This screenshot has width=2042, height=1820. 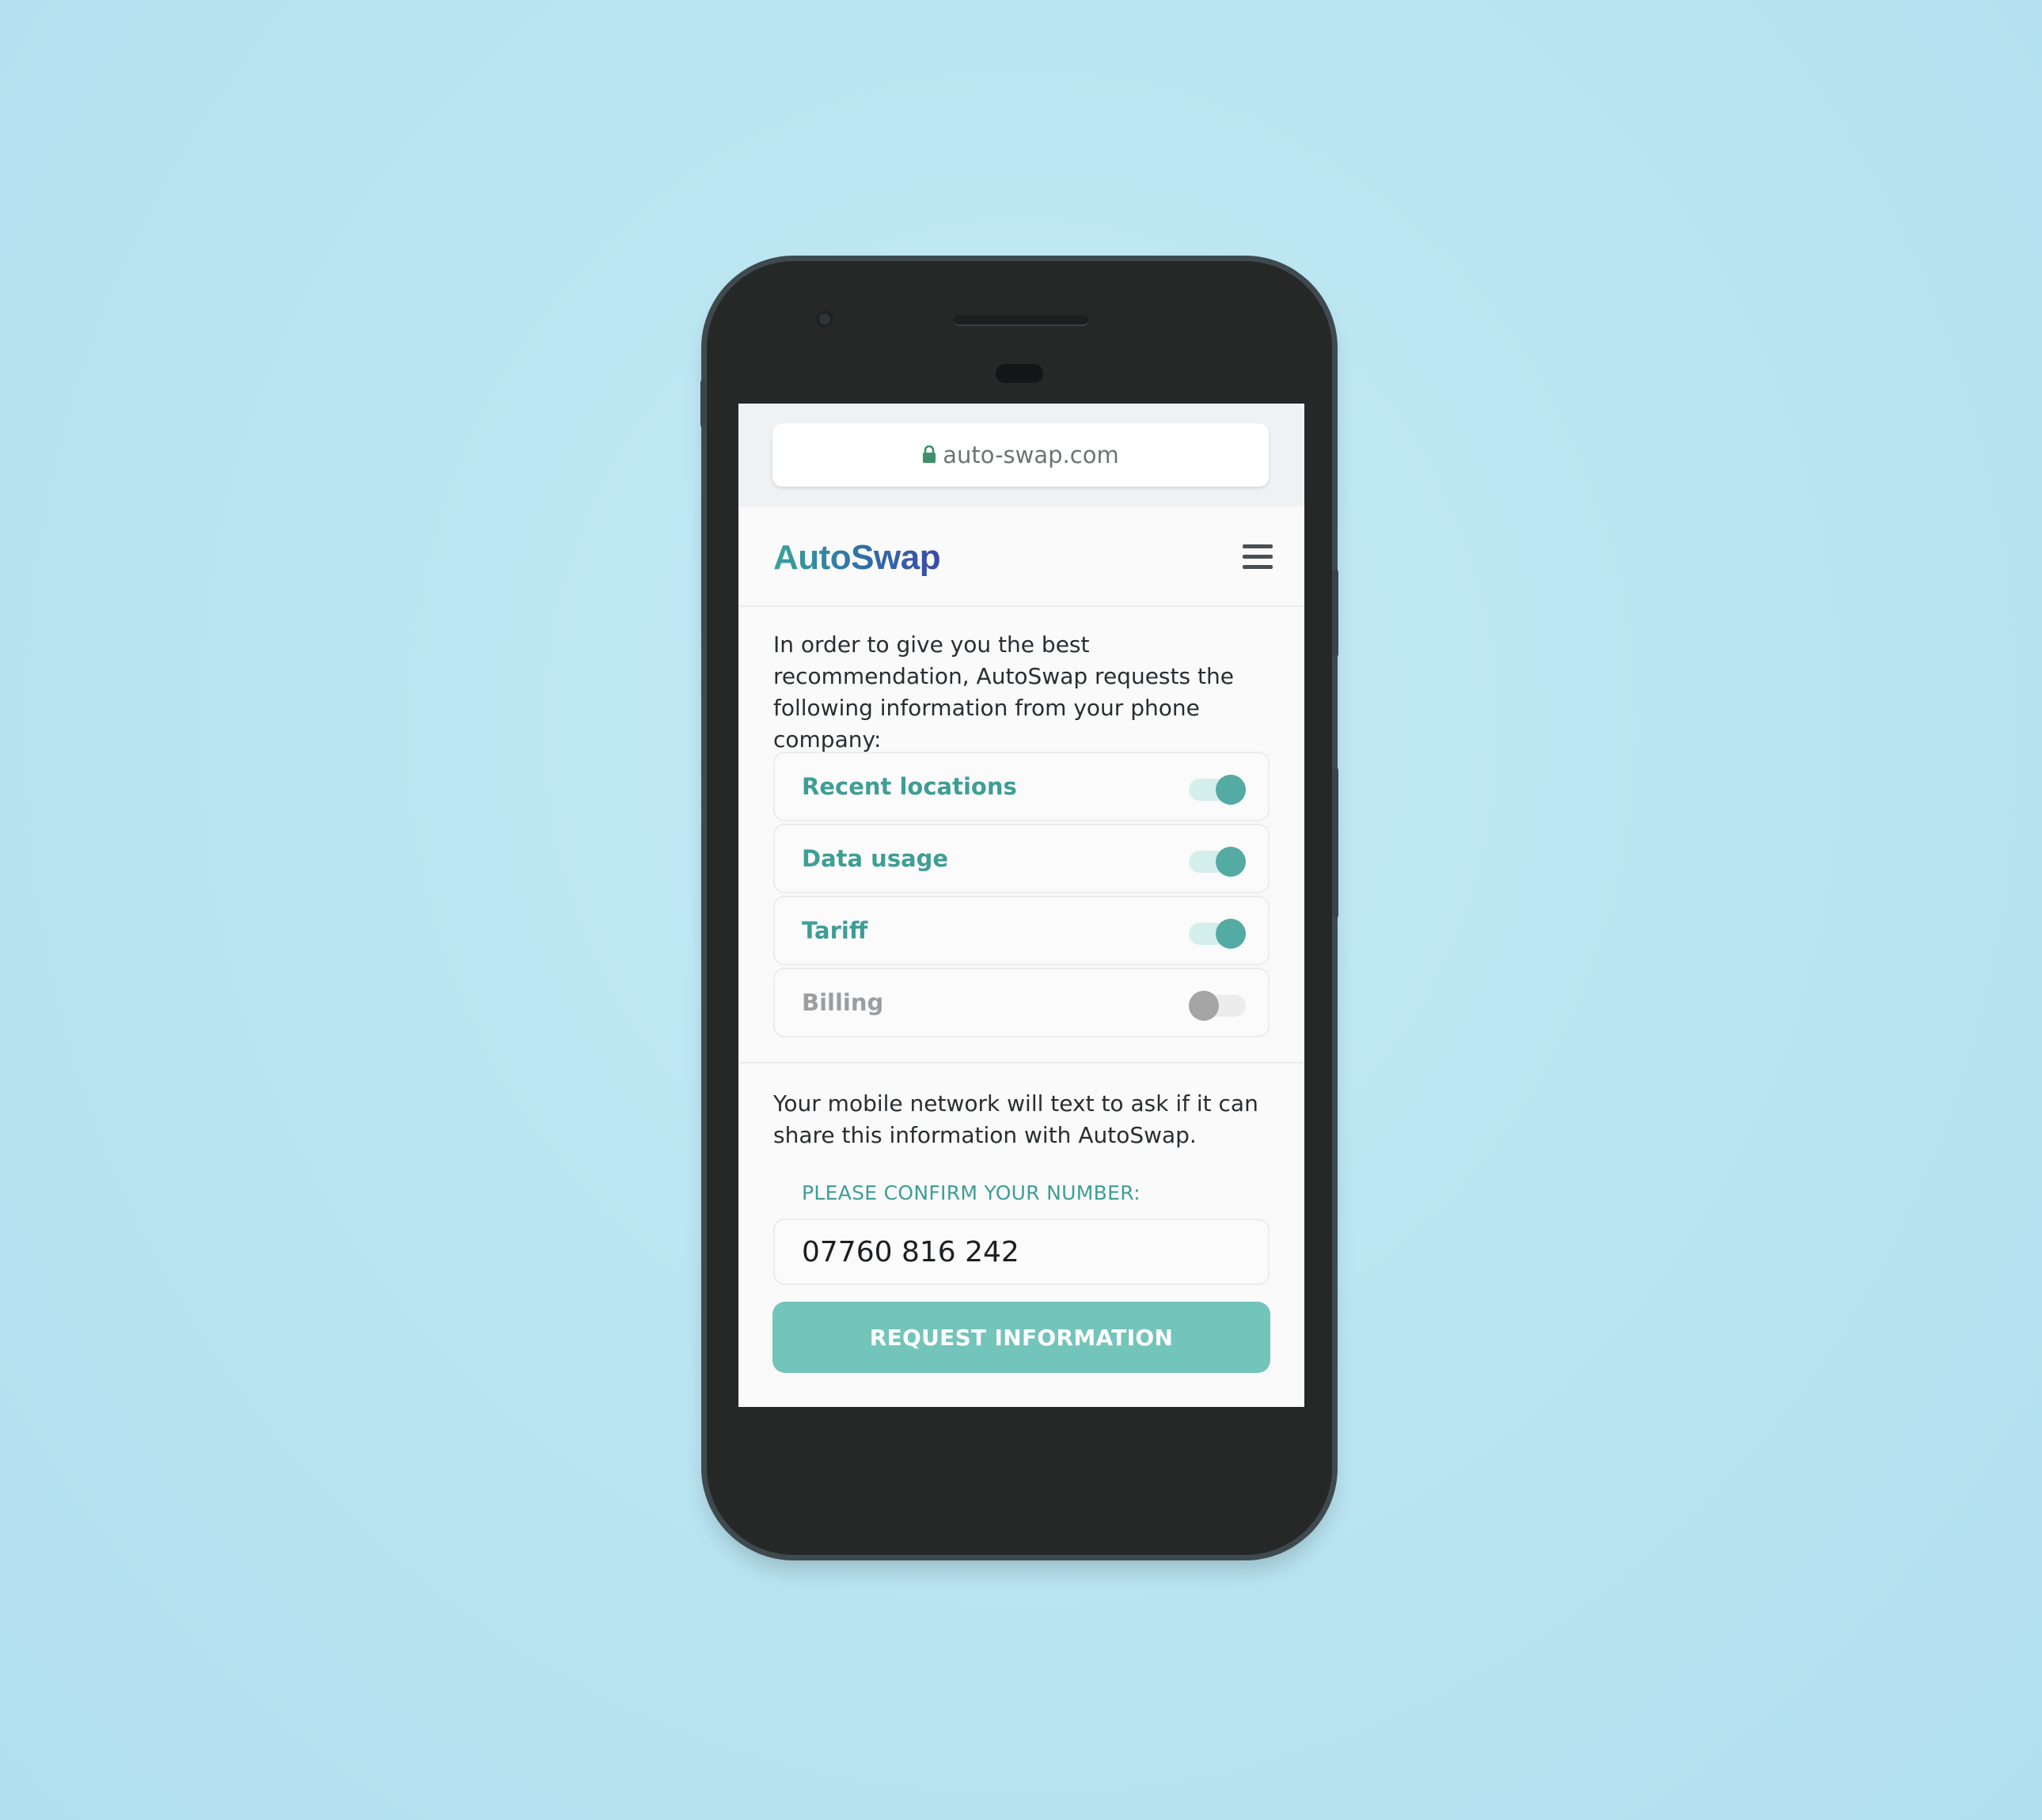 I want to click on url-text: auto-swap.com, so click(x=1031, y=455).